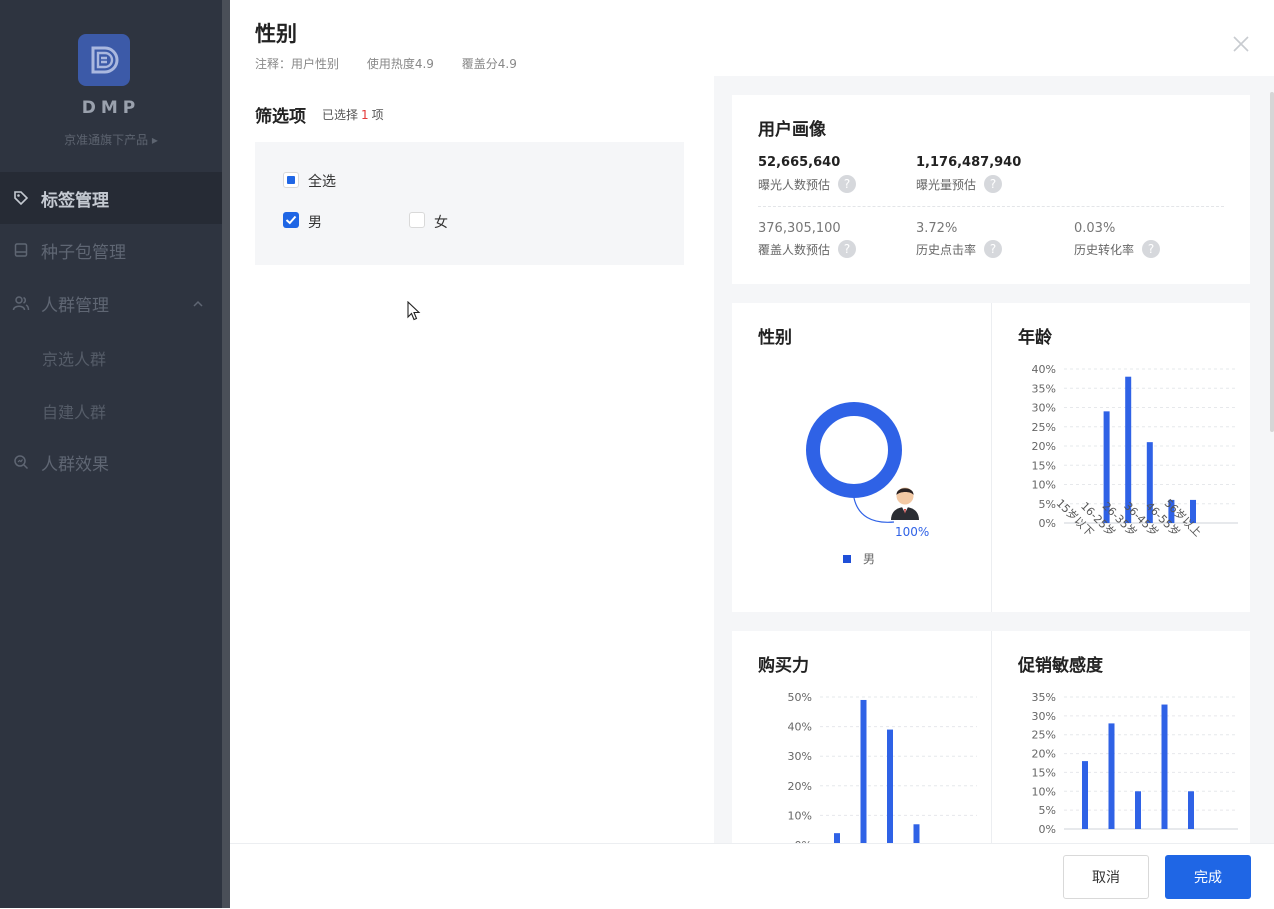  I want to click on check-icon, so click(291, 220).